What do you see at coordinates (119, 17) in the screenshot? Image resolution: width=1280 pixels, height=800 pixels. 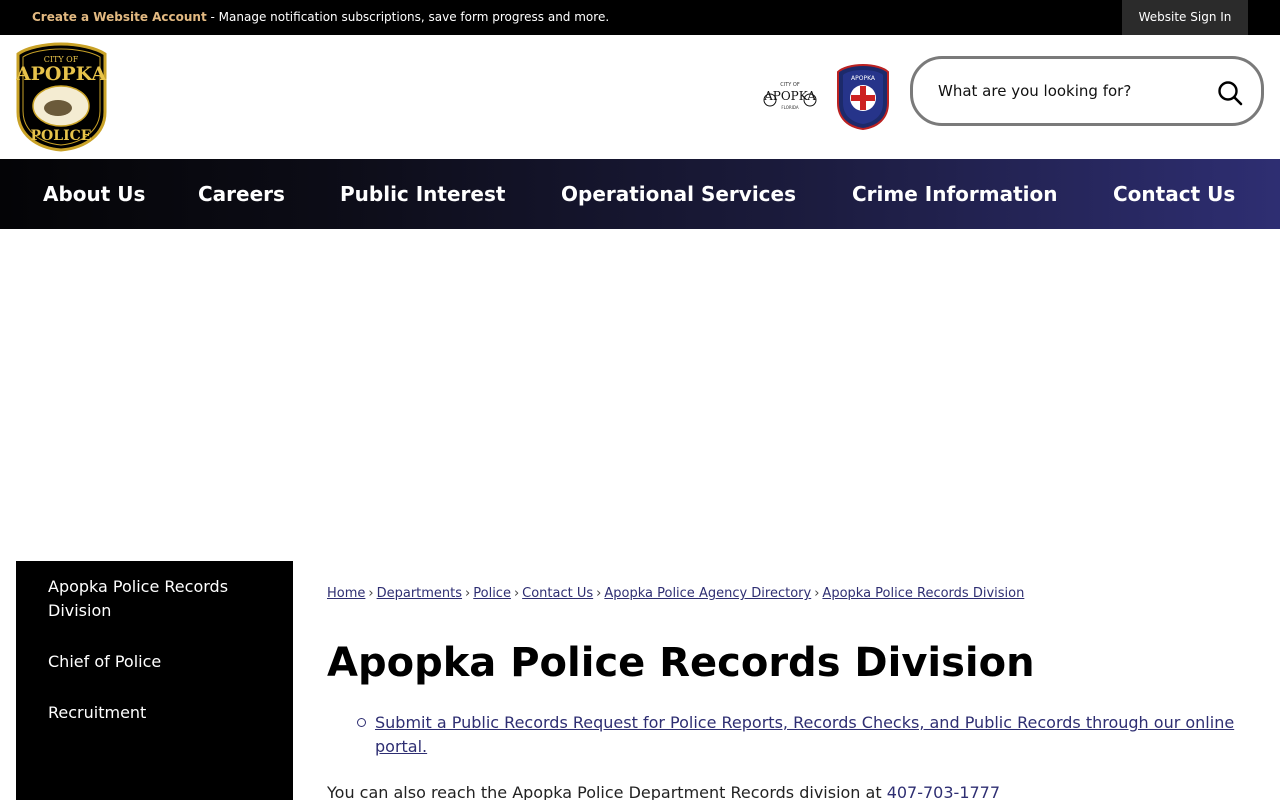 I see `create-account-link: Create a Website Account` at bounding box center [119, 17].